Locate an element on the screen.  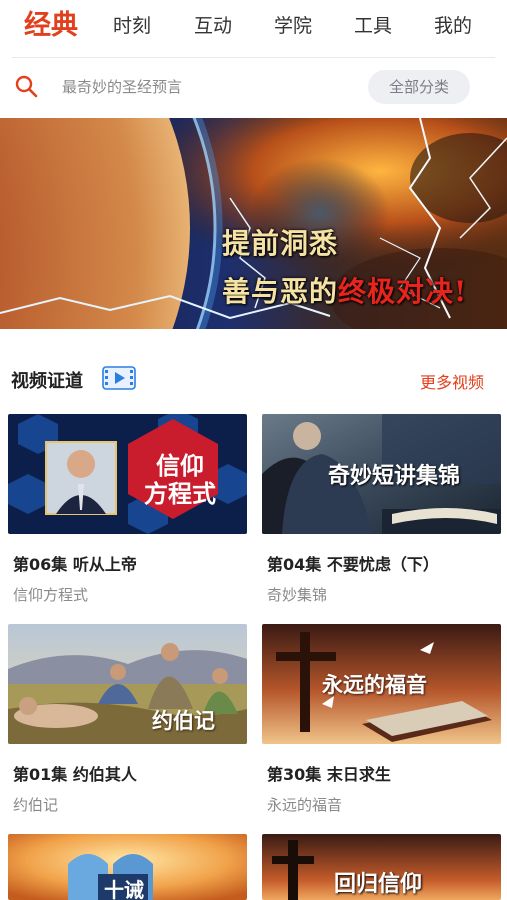
search-input: 最奇妙的圣经预言 is located at coordinates (207, 87).